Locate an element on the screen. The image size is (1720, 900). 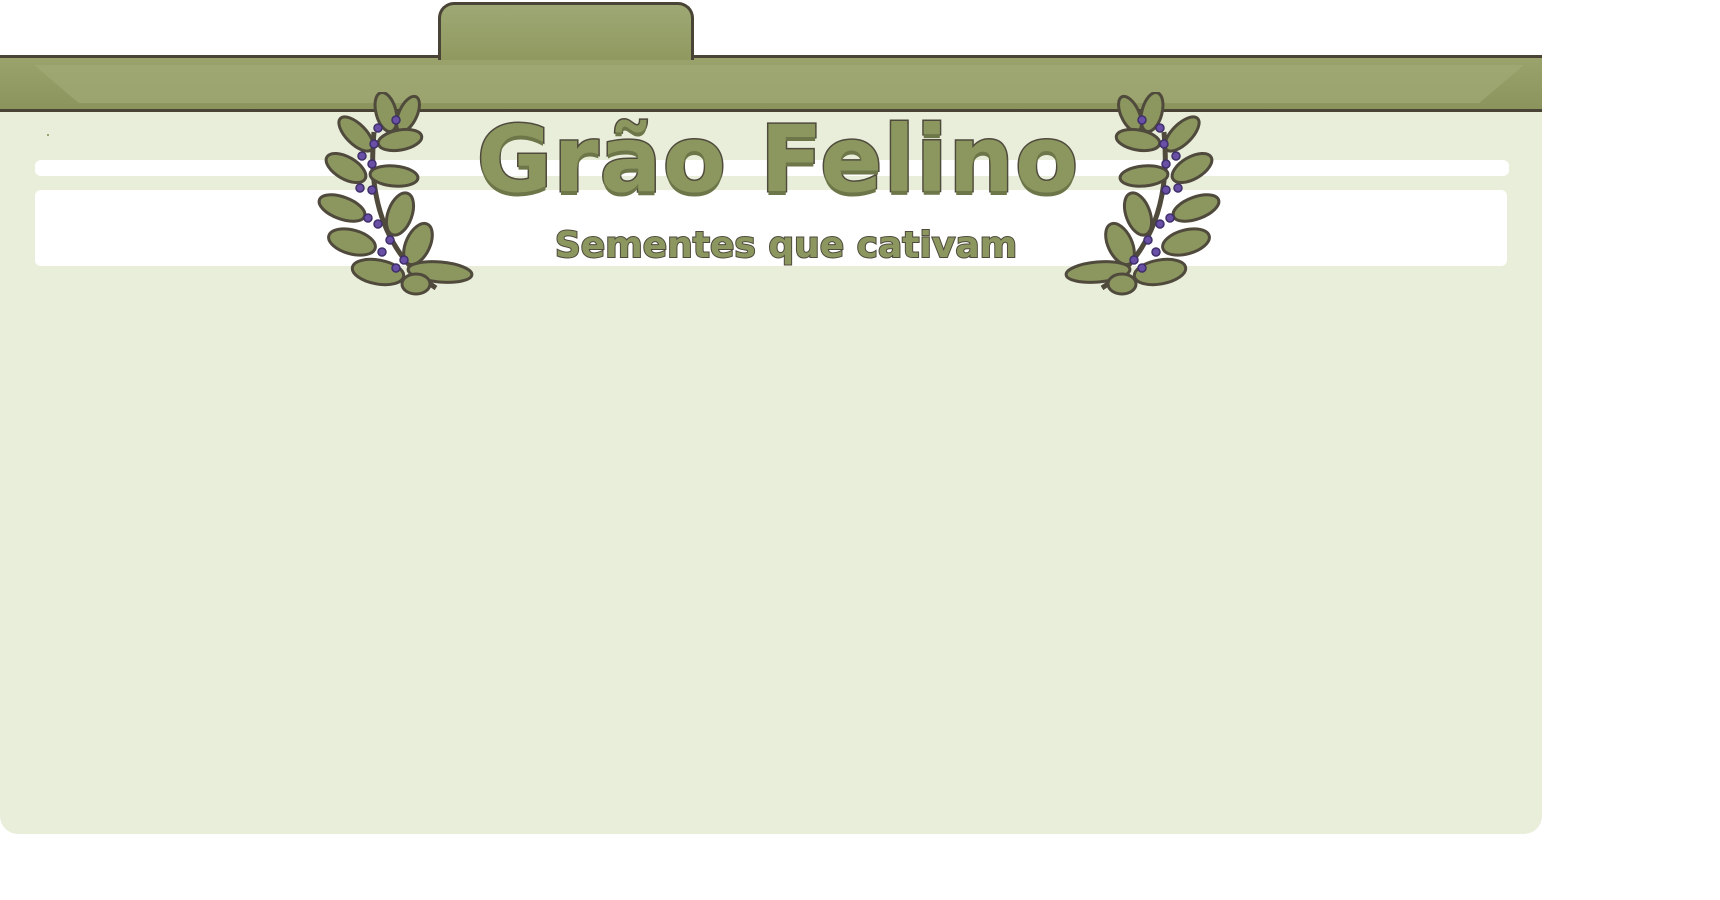
laurel-right-icon is located at coordinates (1142, 194).